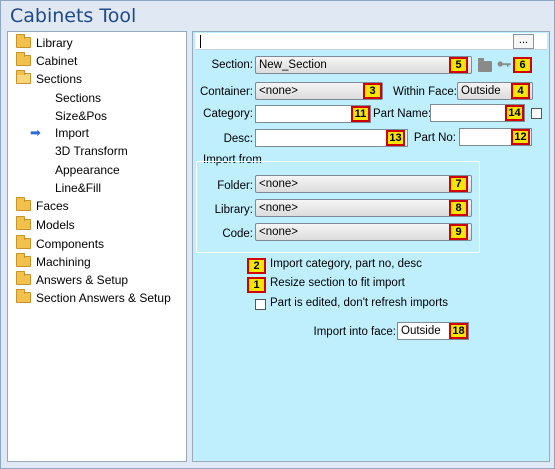  I want to click on part-name-checkbox, so click(536, 113).